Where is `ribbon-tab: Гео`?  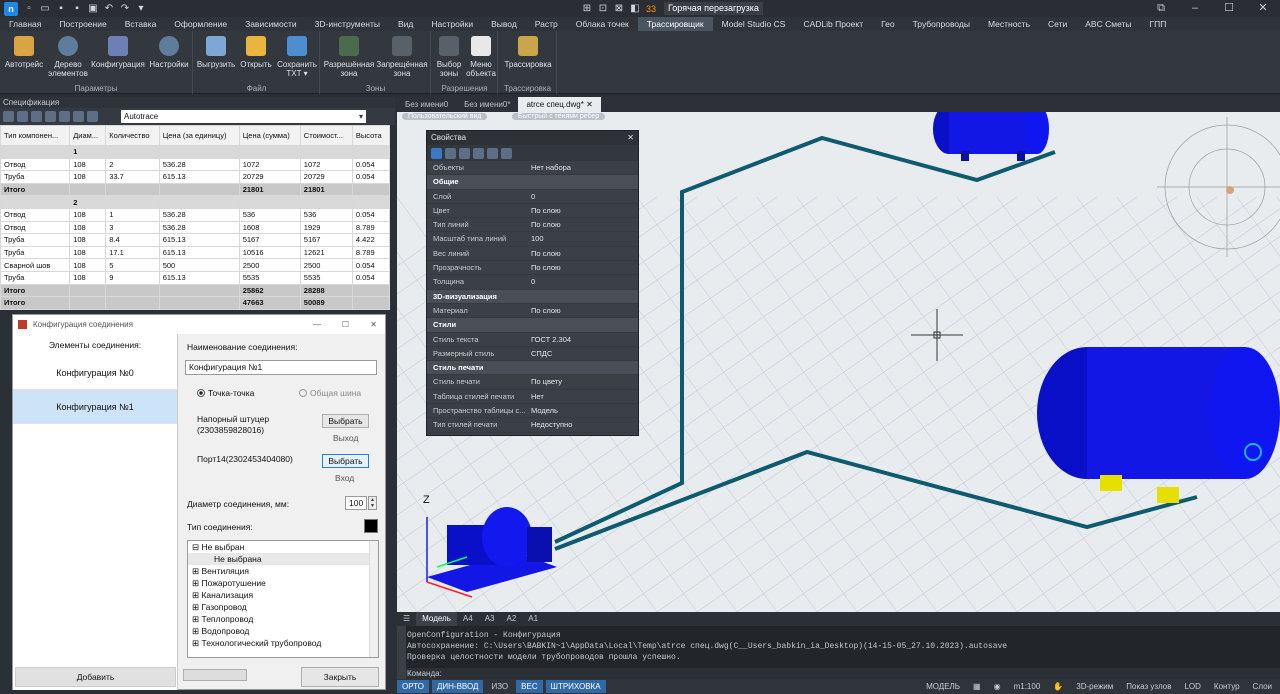 ribbon-tab: Гео is located at coordinates (888, 24).